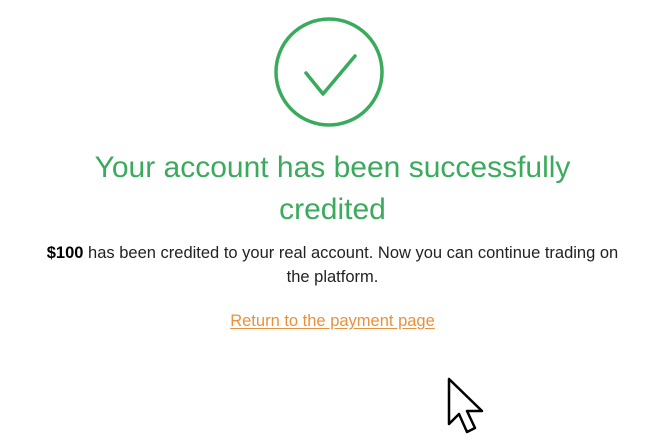 The height and width of the screenshot is (445, 665). What do you see at coordinates (65, 253) in the screenshot?
I see `credited-amount: $100` at bounding box center [65, 253].